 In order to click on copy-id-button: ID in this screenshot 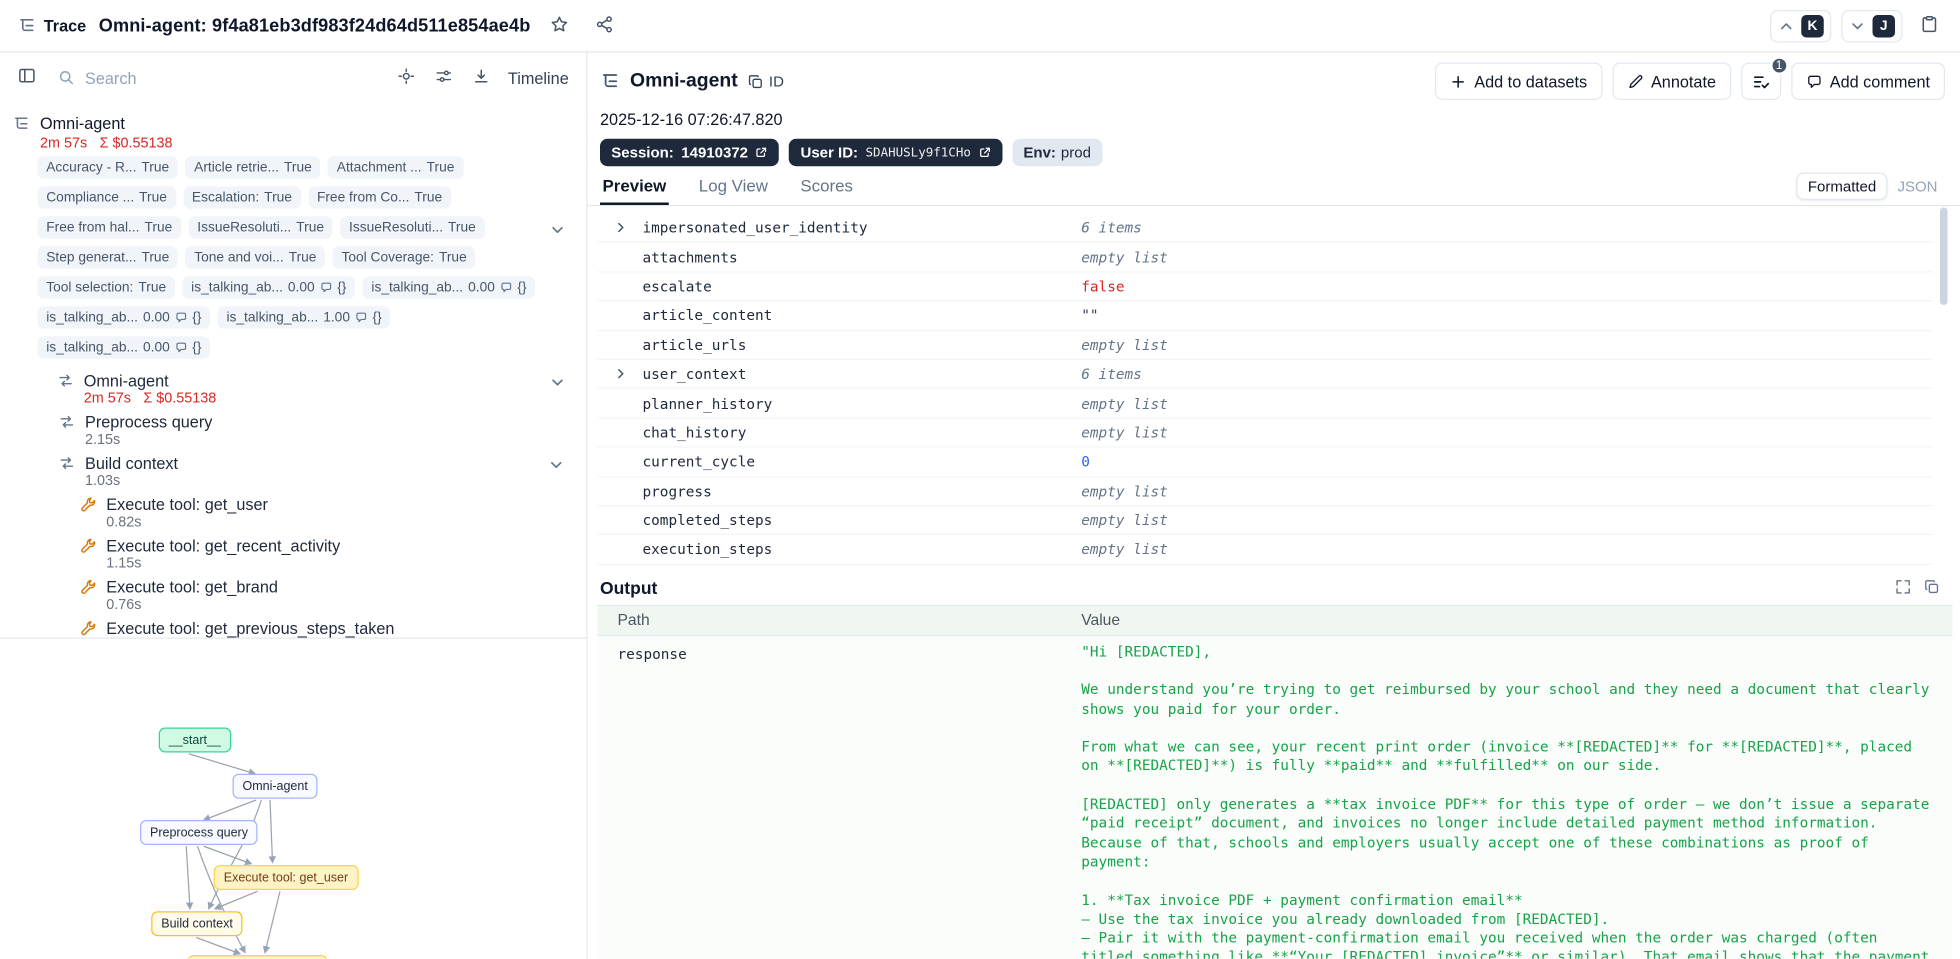, I will do `click(766, 81)`.